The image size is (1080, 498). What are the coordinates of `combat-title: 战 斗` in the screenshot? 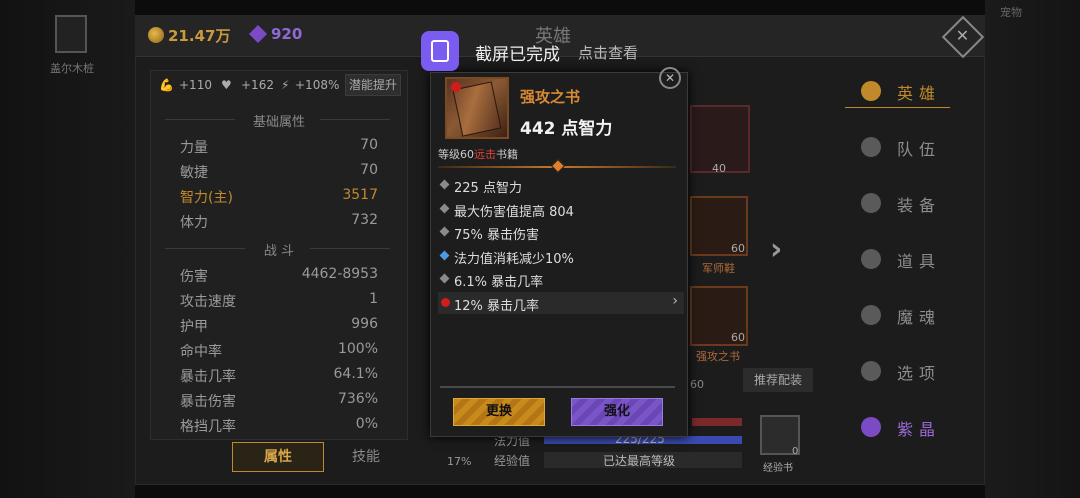 It's located at (279, 251).